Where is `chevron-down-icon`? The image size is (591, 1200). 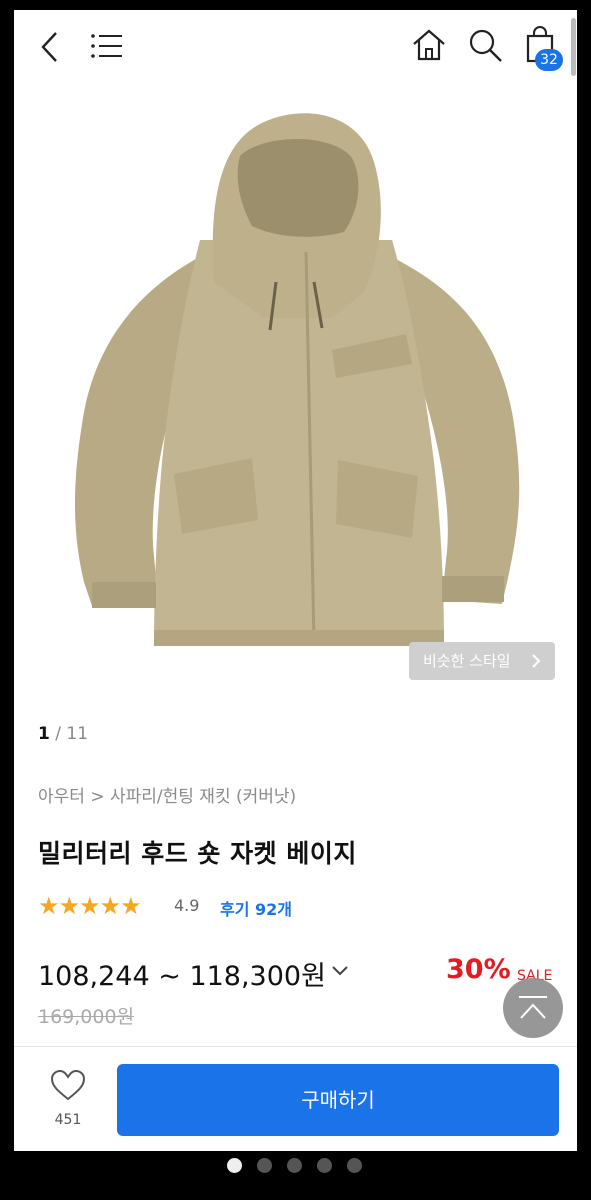
chevron-down-icon is located at coordinates (340, 971).